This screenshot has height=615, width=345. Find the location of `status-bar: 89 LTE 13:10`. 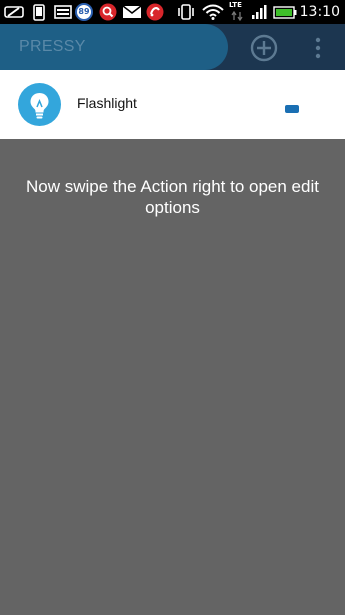

status-bar: 89 LTE 13:10 is located at coordinates (172, 12).